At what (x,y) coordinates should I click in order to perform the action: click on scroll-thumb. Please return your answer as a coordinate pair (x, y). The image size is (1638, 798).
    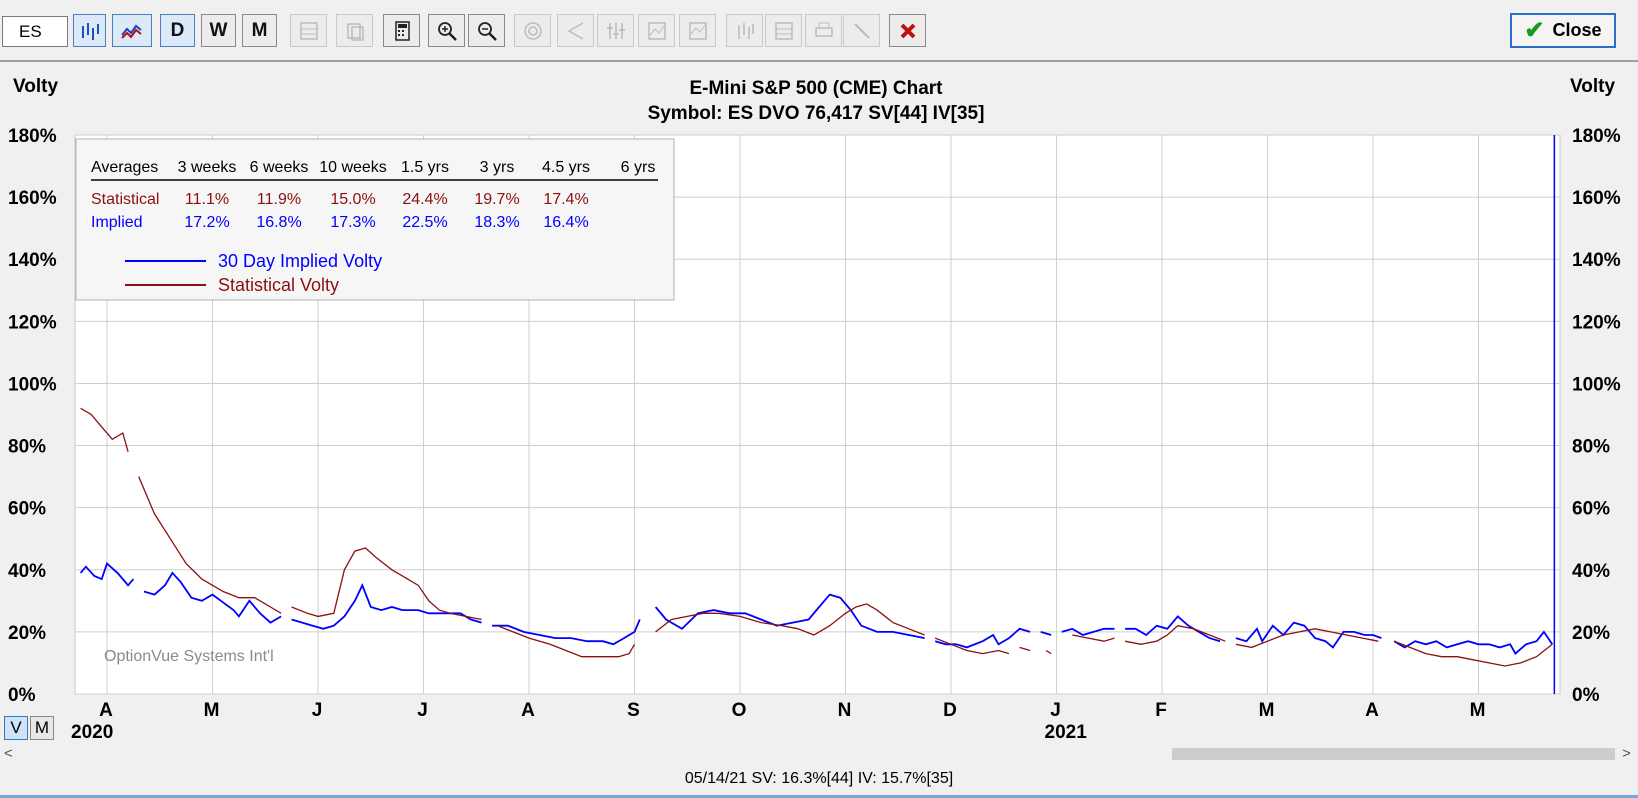
    Looking at the image, I should click on (1393, 754).